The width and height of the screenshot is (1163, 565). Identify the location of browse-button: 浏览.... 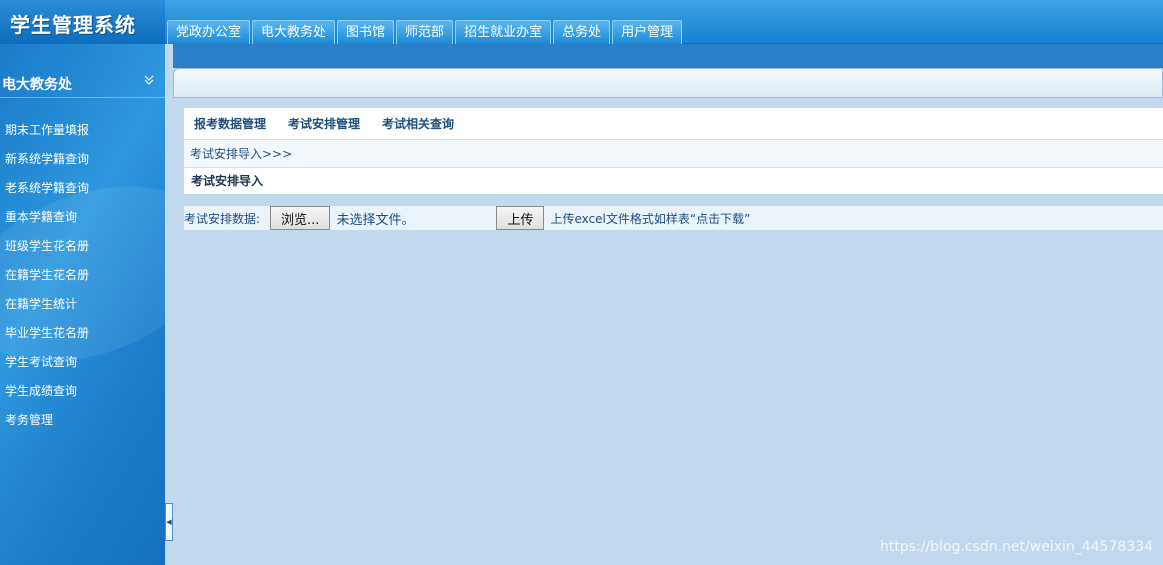
(300, 218).